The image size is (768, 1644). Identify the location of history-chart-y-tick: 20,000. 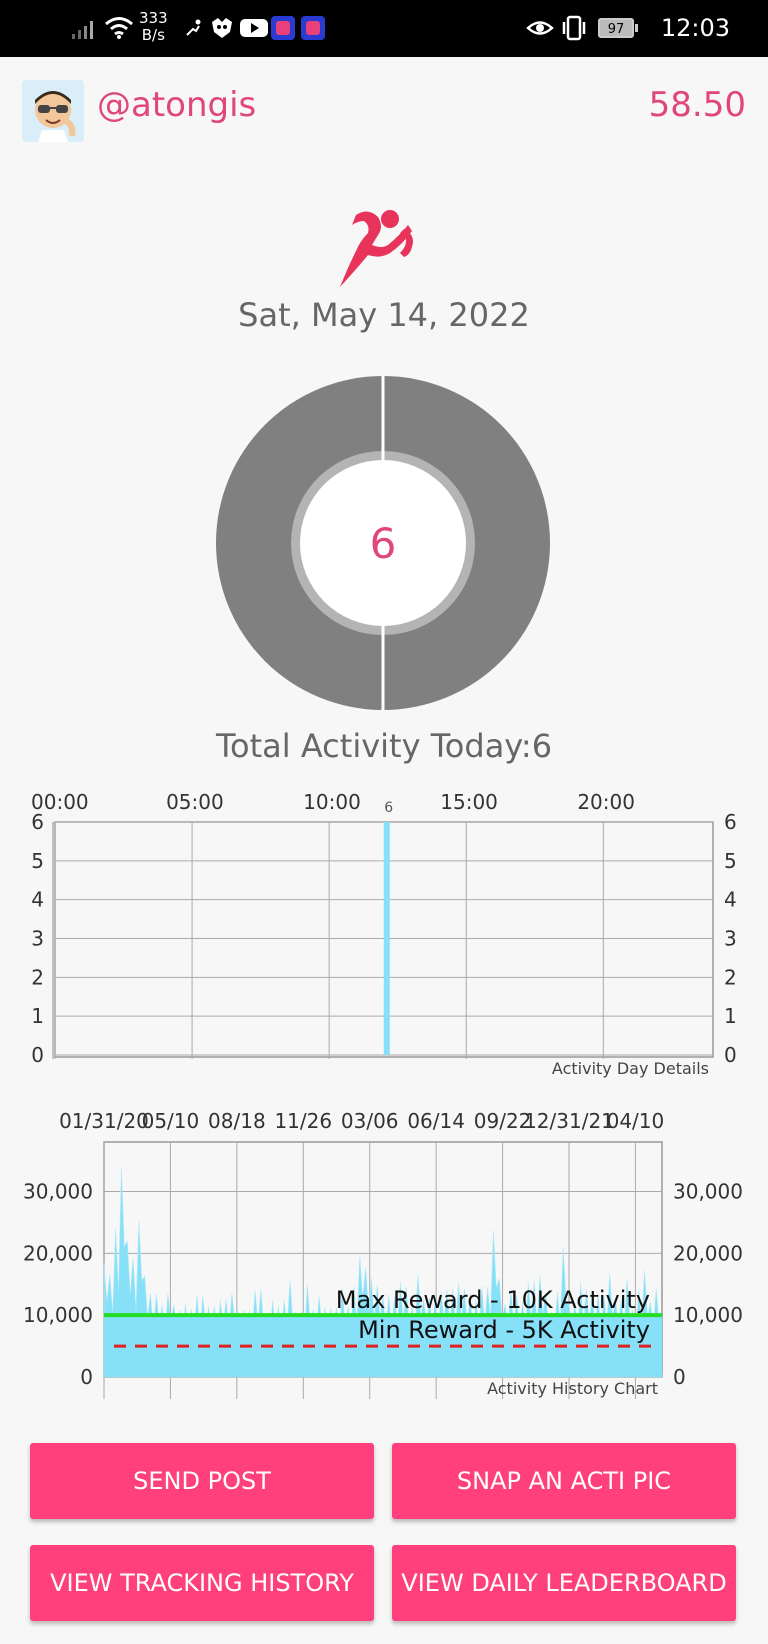
(58, 1253).